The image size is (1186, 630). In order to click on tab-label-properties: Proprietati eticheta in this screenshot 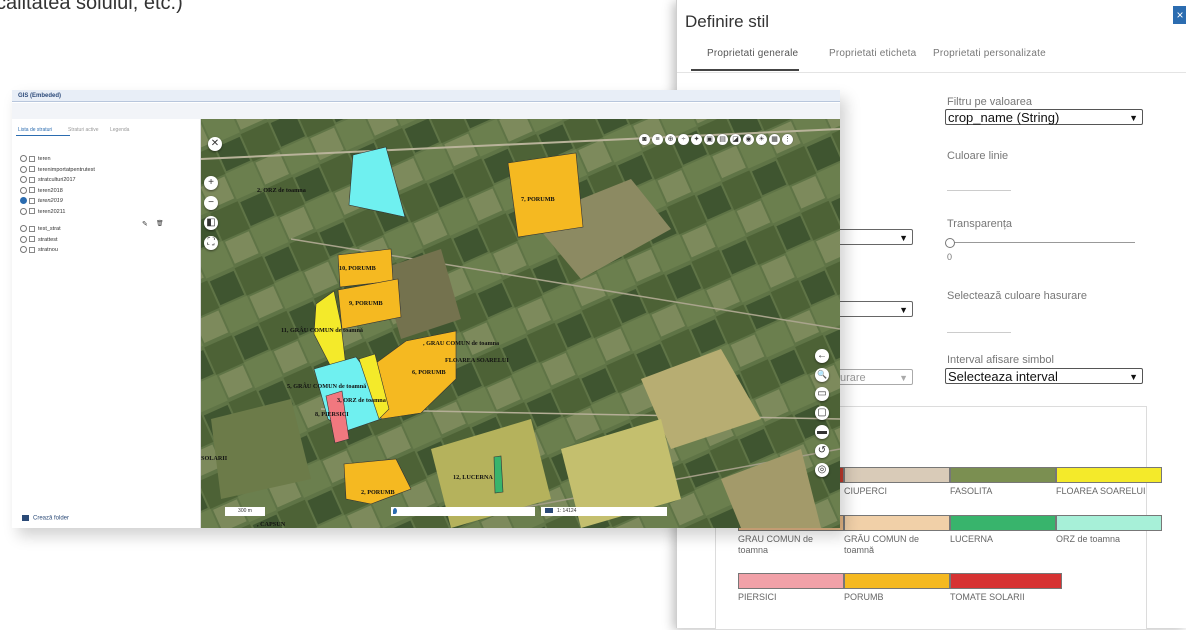, I will do `click(872, 53)`.